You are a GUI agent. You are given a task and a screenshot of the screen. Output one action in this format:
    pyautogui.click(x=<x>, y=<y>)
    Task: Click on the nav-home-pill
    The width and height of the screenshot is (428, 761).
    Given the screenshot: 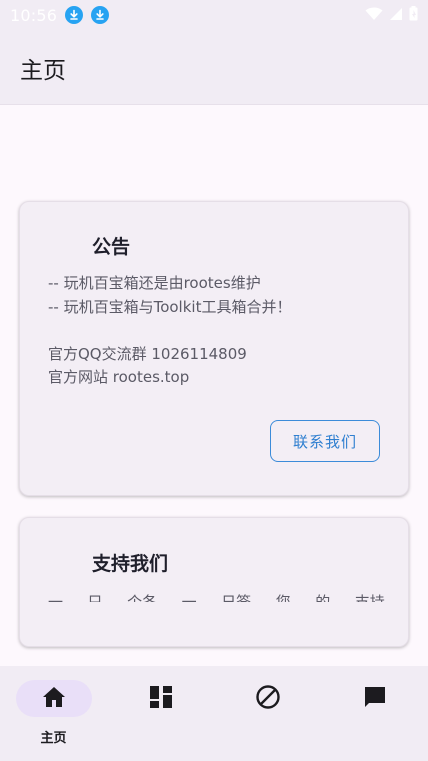 What is the action you would take?
    pyautogui.click(x=53, y=698)
    